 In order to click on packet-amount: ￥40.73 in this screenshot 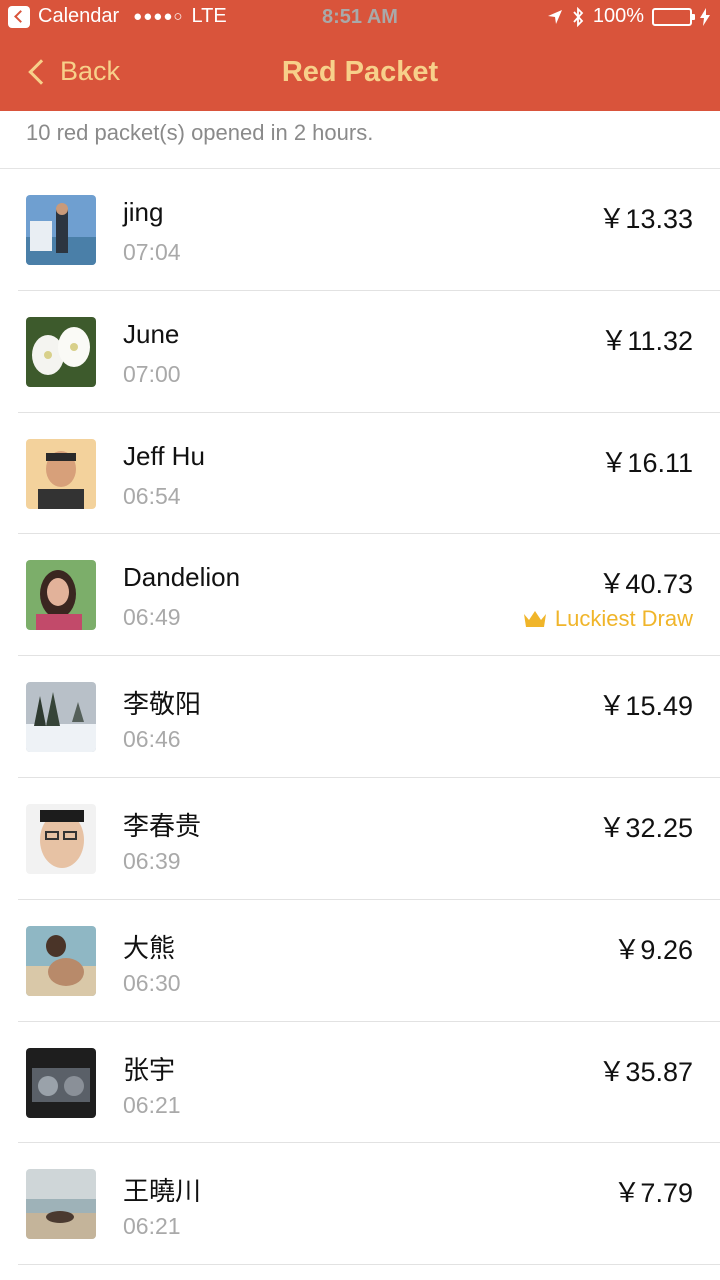, I will do `click(645, 584)`.